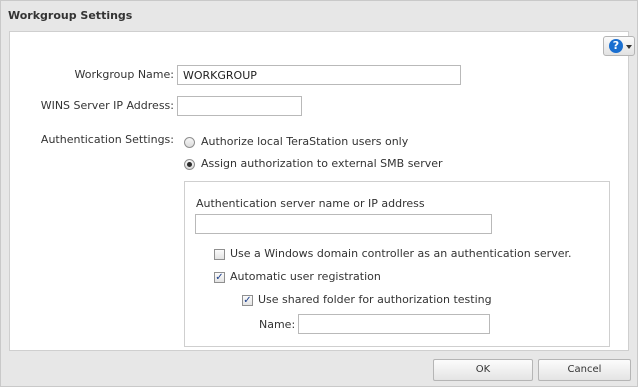 This screenshot has width=639, height=388. I want to click on wins-server-input, so click(239, 106).